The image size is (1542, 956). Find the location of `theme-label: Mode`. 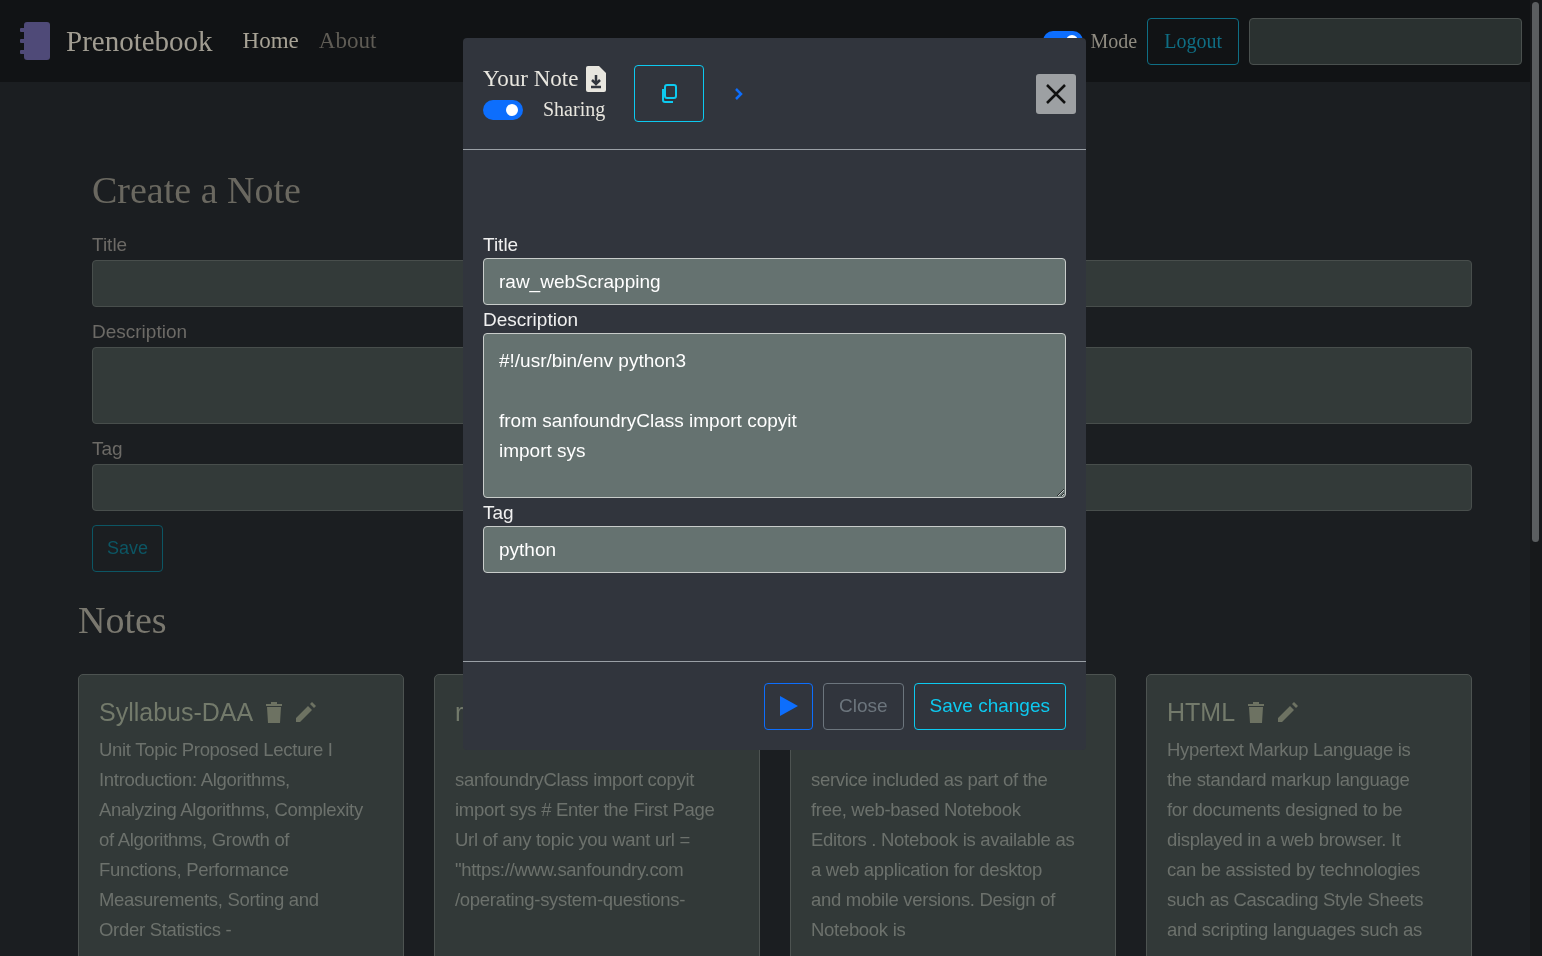

theme-label: Mode is located at coordinates (1114, 41).